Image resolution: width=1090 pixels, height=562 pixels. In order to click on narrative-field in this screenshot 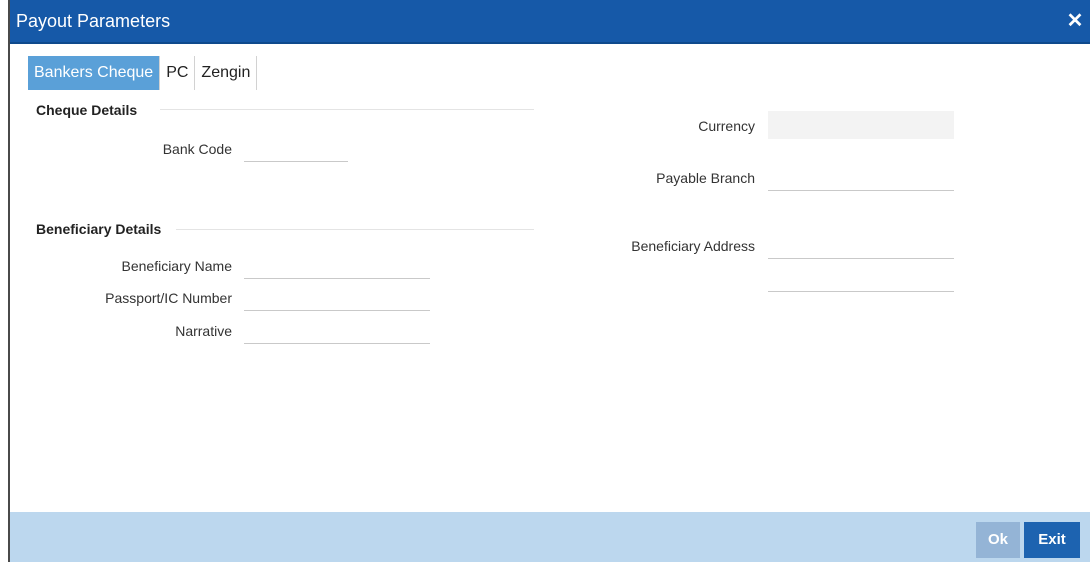, I will do `click(337, 330)`.